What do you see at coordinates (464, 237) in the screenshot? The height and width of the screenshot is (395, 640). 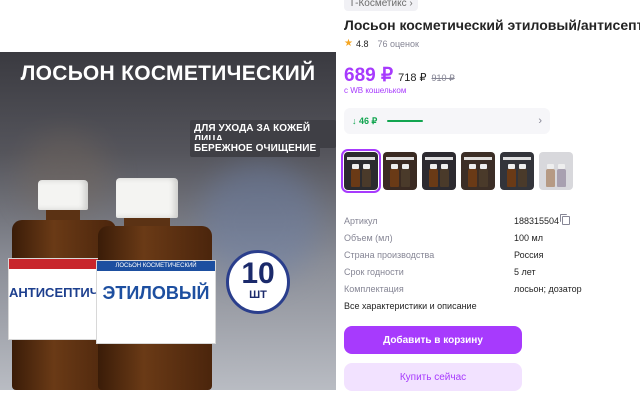 I see `spec-row-volume: Объем (мл) 100 мл` at bounding box center [464, 237].